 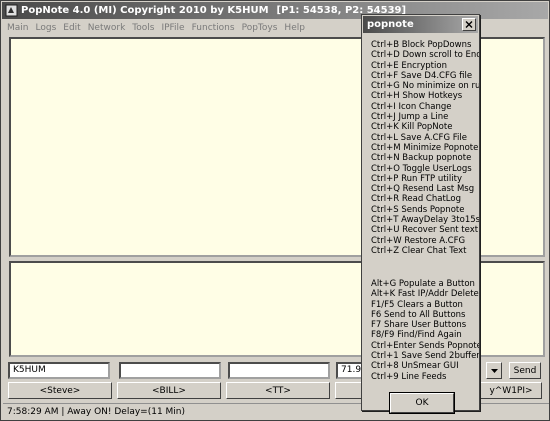 I want to click on hotkey-item: Ctrl+U Recover Sent text, so click(x=425, y=230).